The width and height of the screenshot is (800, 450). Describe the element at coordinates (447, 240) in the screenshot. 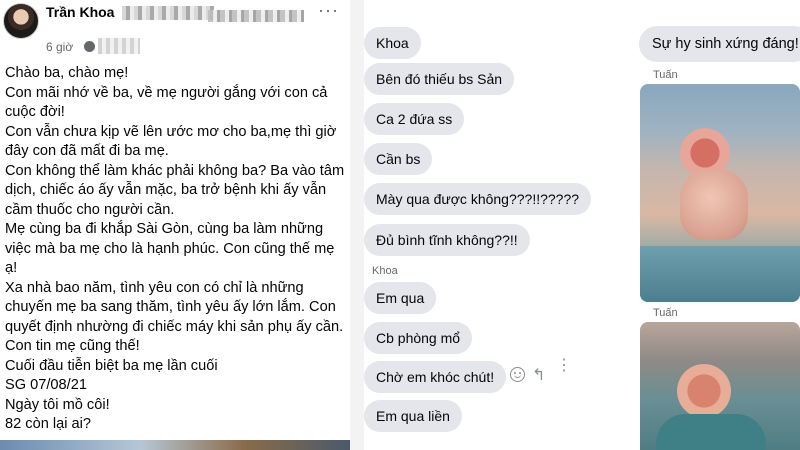

I see `message-bubble: Đủ bình tĩnh không??!!` at that location.